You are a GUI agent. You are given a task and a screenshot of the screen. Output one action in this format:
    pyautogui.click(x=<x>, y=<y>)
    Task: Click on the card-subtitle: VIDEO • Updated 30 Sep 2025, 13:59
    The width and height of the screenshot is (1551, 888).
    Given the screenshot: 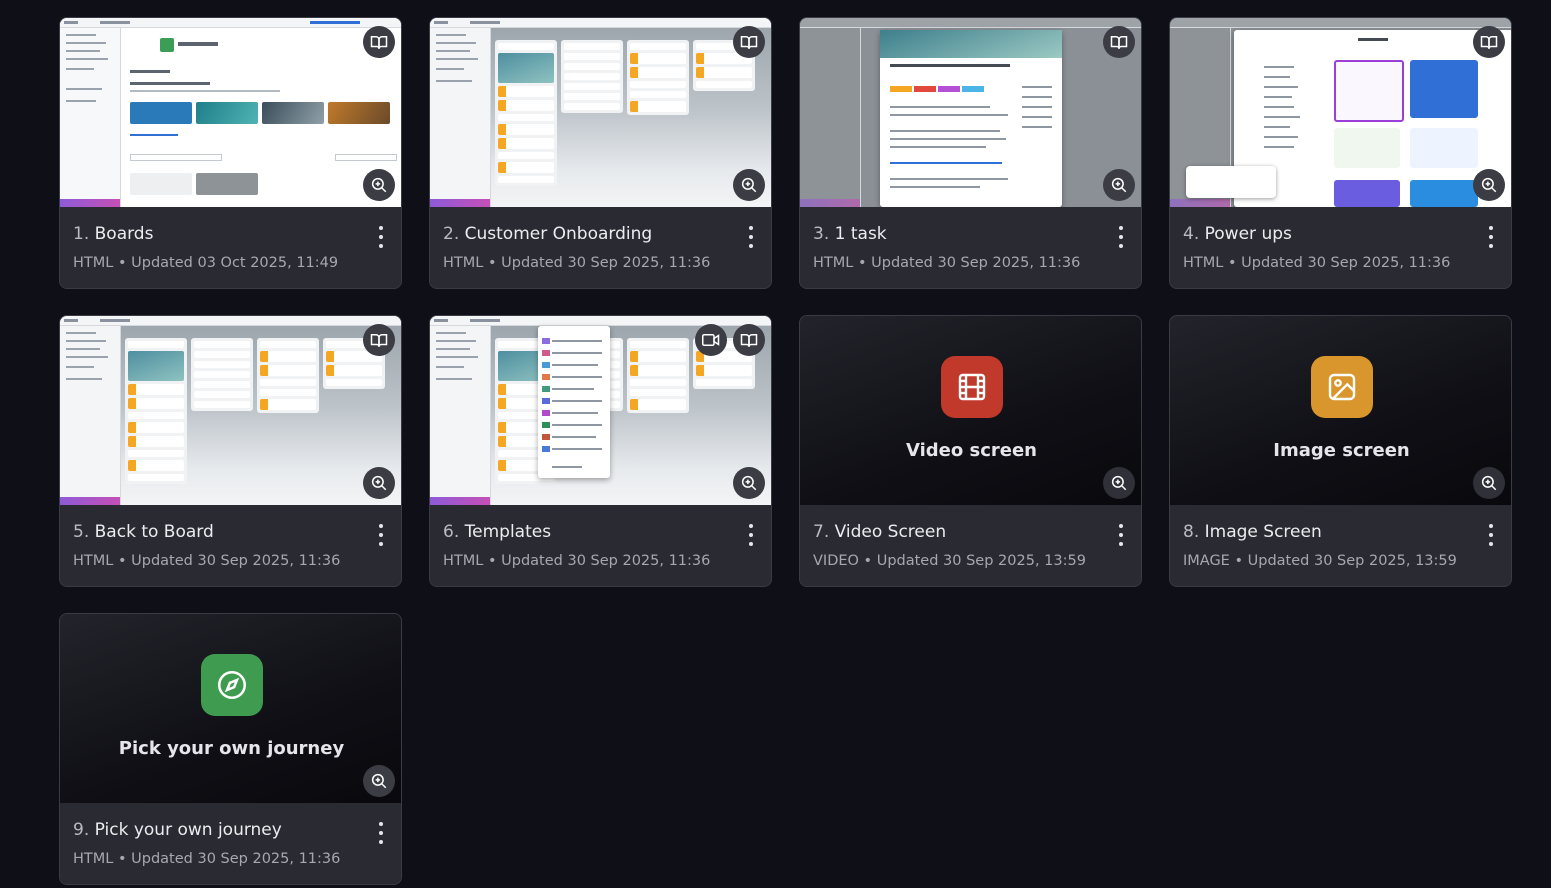 What is the action you would take?
    pyautogui.click(x=949, y=561)
    